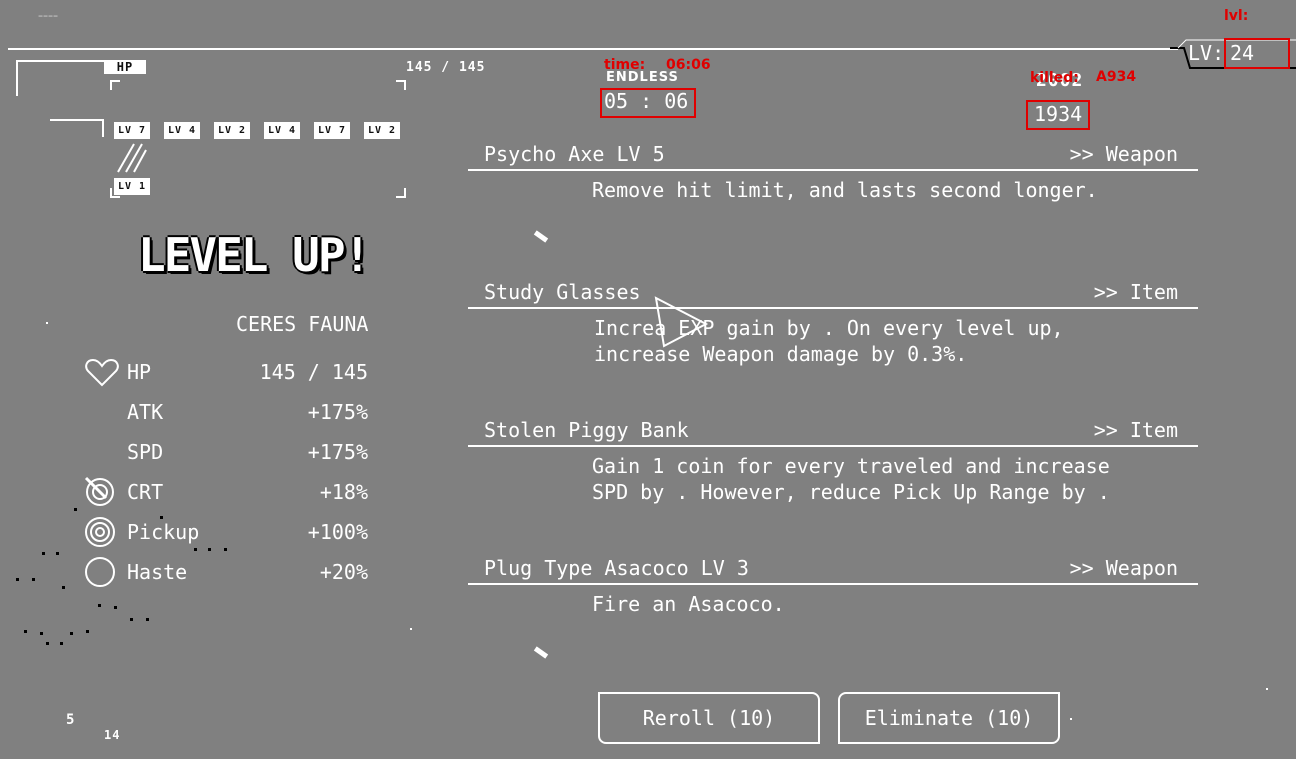 Image resolution: width=1296 pixels, height=759 pixels. What do you see at coordinates (132, 186) in the screenshot?
I see `item-slot-level: LV 1` at bounding box center [132, 186].